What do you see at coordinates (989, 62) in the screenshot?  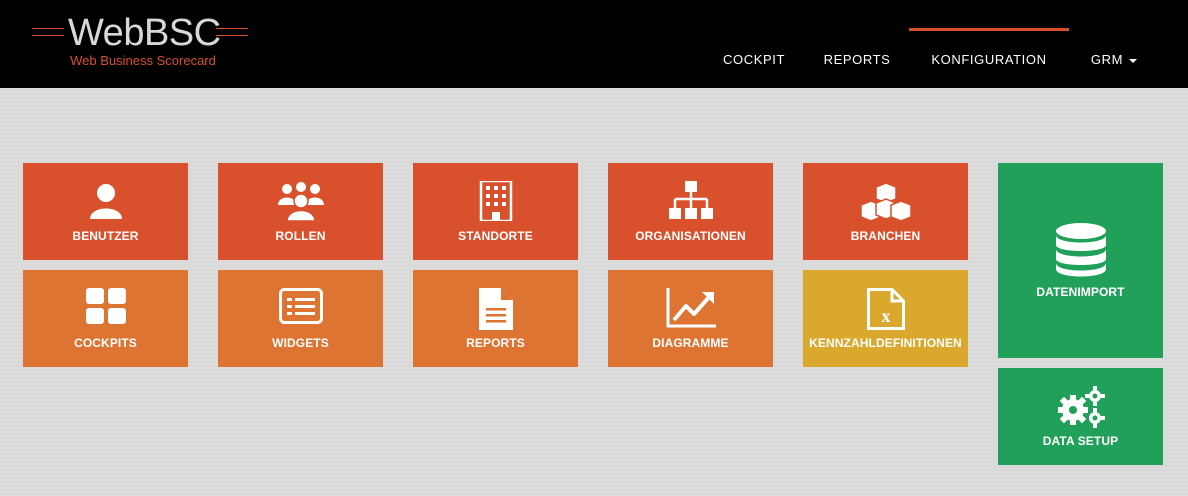 I see `nav-konfiguration: KONFIGURATION` at bounding box center [989, 62].